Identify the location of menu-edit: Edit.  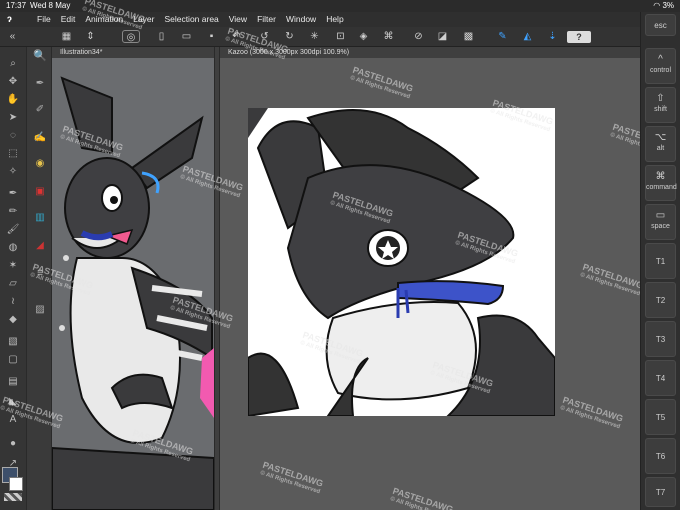
(68, 19).